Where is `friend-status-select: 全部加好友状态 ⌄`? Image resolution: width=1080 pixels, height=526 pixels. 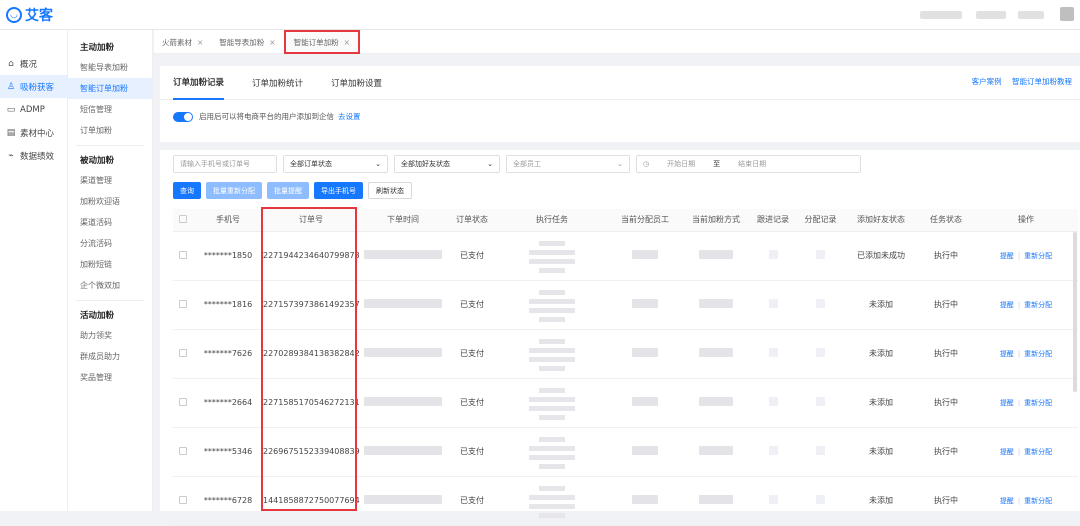 friend-status-select: 全部加好友状态 ⌄ is located at coordinates (447, 164).